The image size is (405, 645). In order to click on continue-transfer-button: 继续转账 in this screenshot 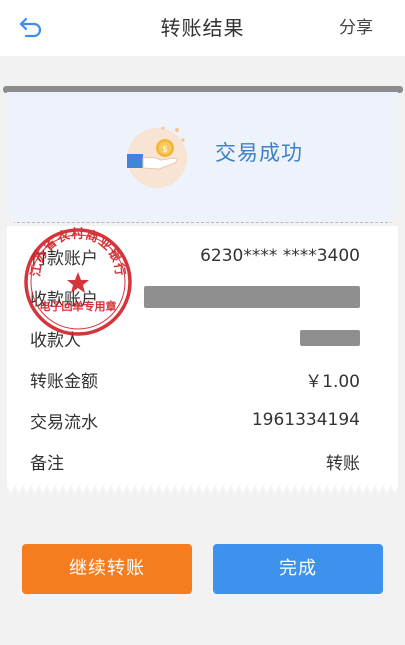, I will do `click(107, 569)`.